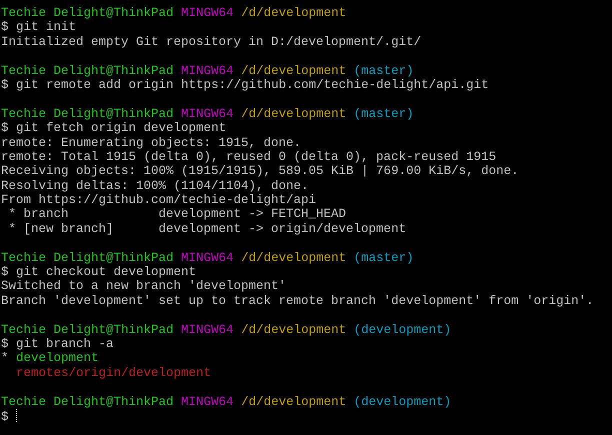 The image size is (612, 435). Describe the element at coordinates (207, 229) in the screenshot. I see `output-text: * [new branch] development -> origin/development` at that location.